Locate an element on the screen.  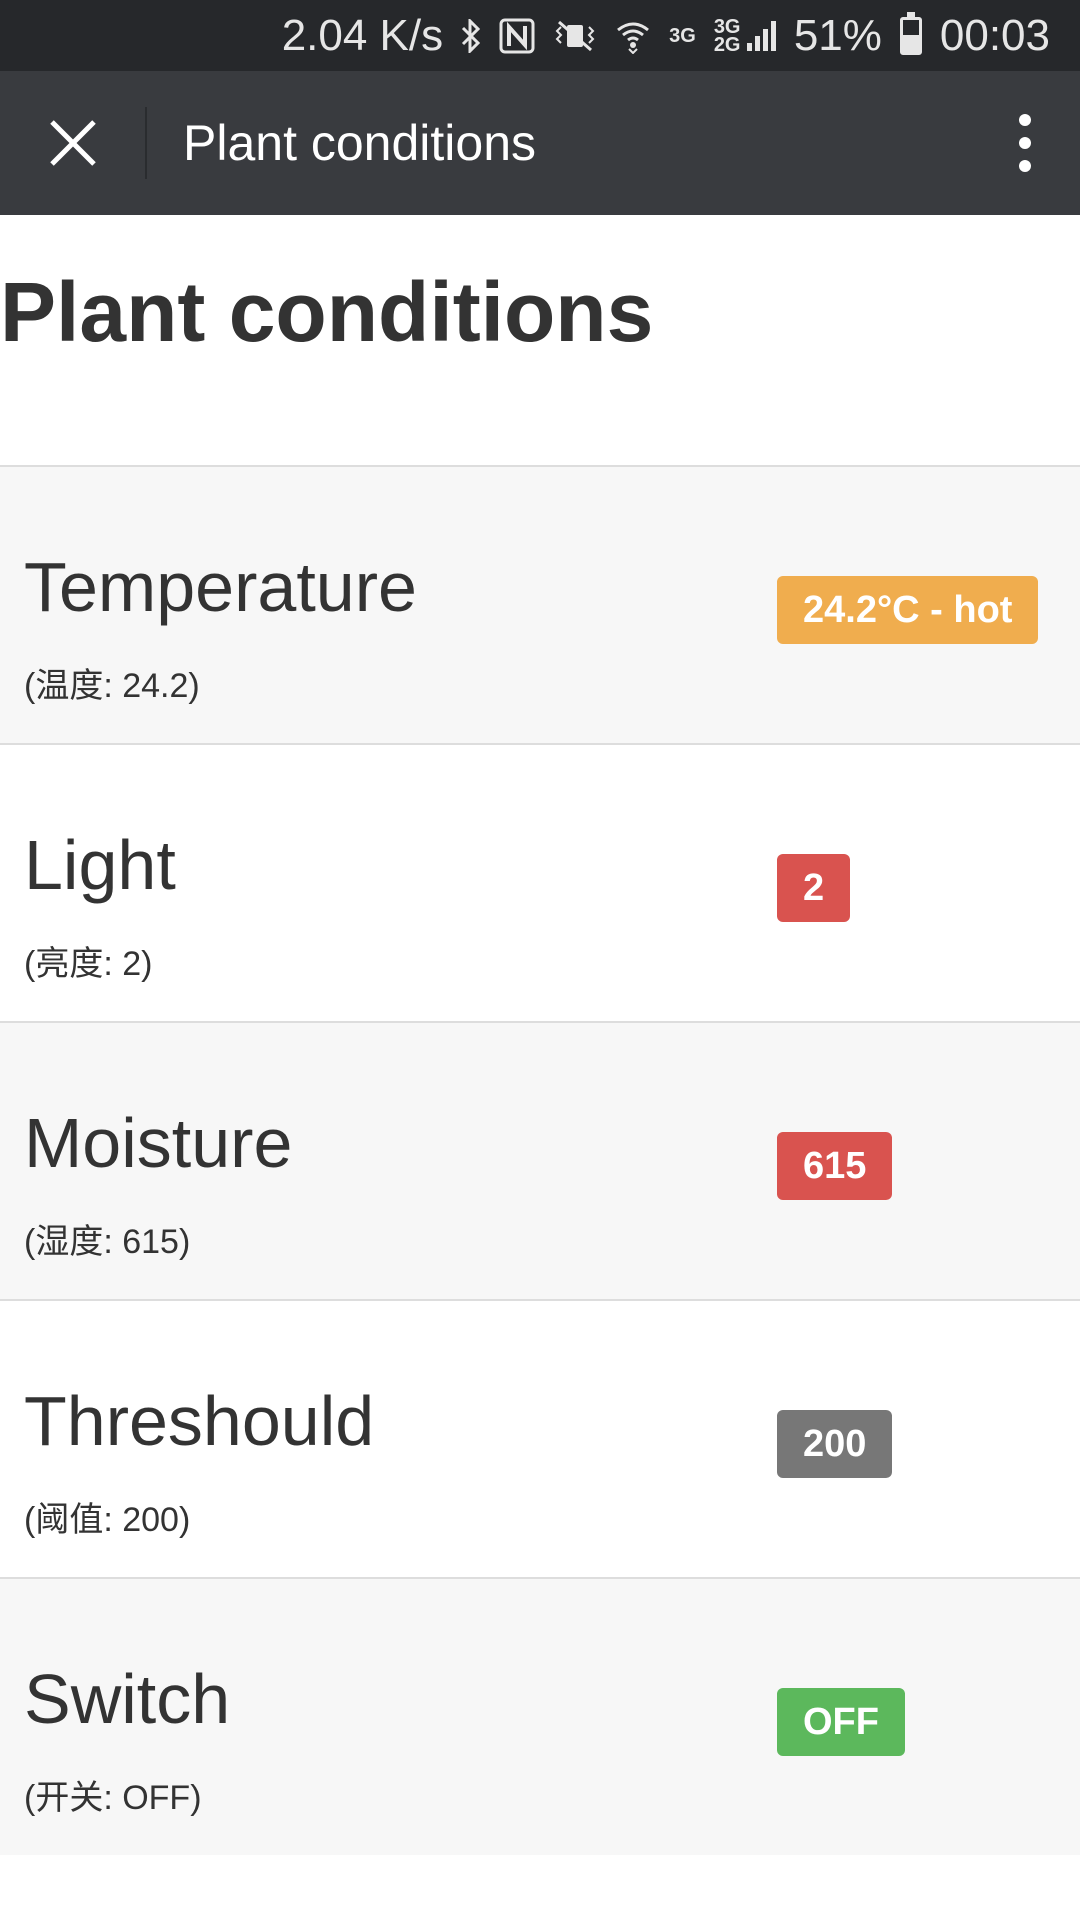
close-icon is located at coordinates (72, 143).